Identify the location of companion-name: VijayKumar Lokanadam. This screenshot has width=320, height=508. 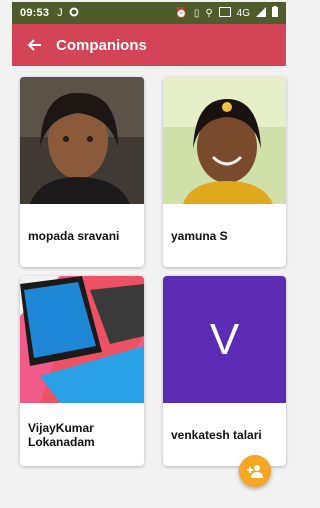
(61, 434).